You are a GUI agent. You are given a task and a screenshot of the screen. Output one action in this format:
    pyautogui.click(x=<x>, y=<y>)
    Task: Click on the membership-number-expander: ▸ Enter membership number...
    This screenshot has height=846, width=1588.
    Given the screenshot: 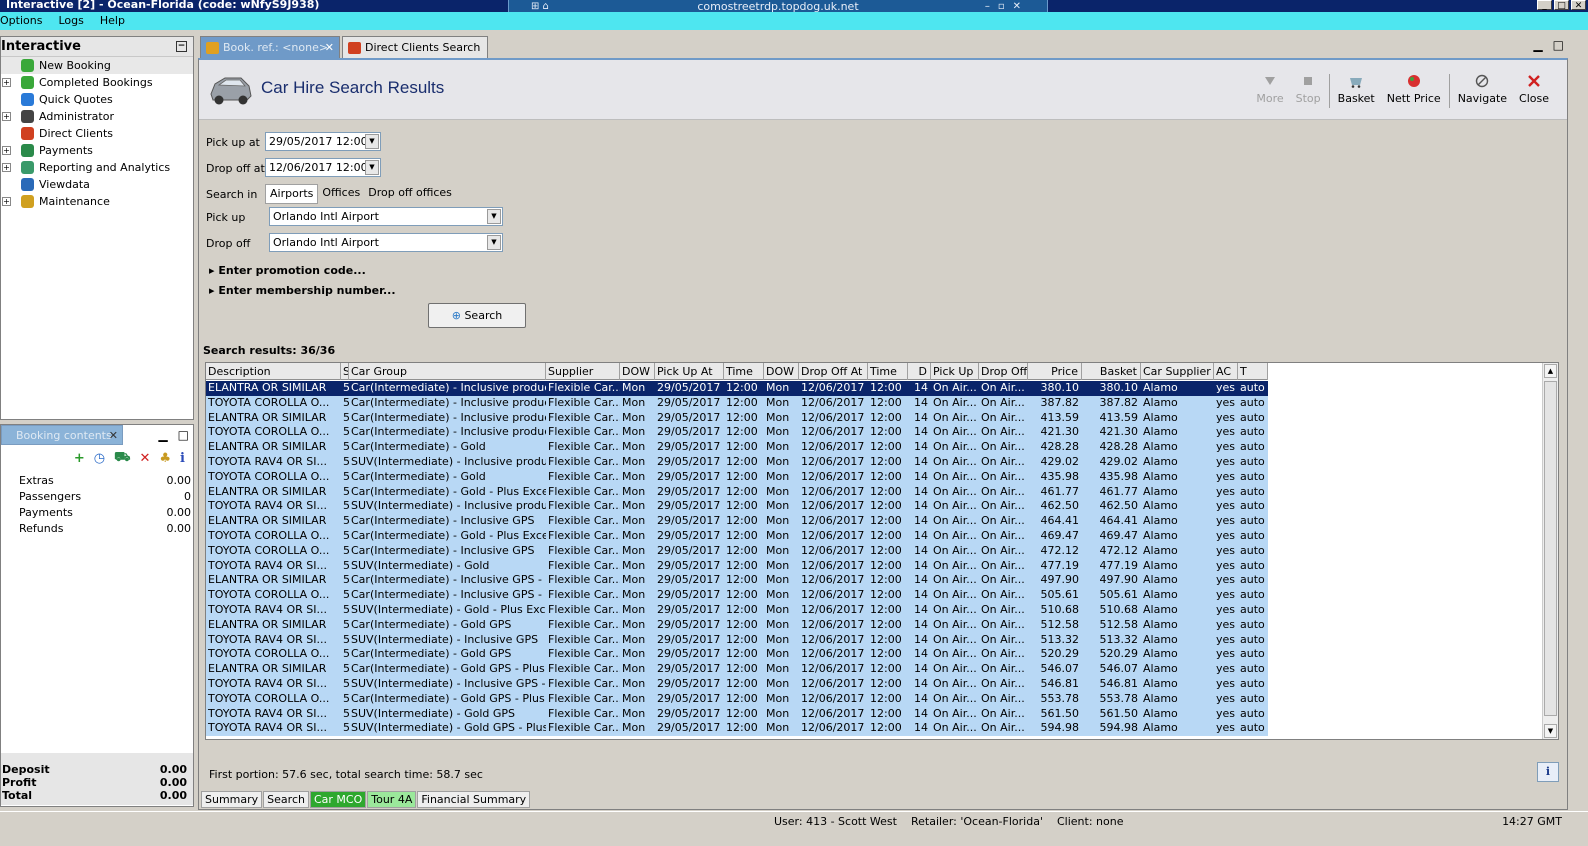 What is the action you would take?
    pyautogui.click(x=302, y=290)
    